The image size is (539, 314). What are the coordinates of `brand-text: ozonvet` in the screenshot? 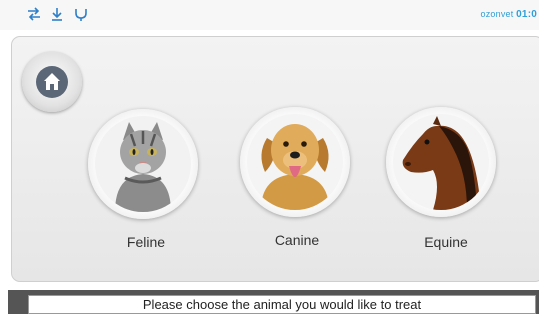 It's located at (497, 14).